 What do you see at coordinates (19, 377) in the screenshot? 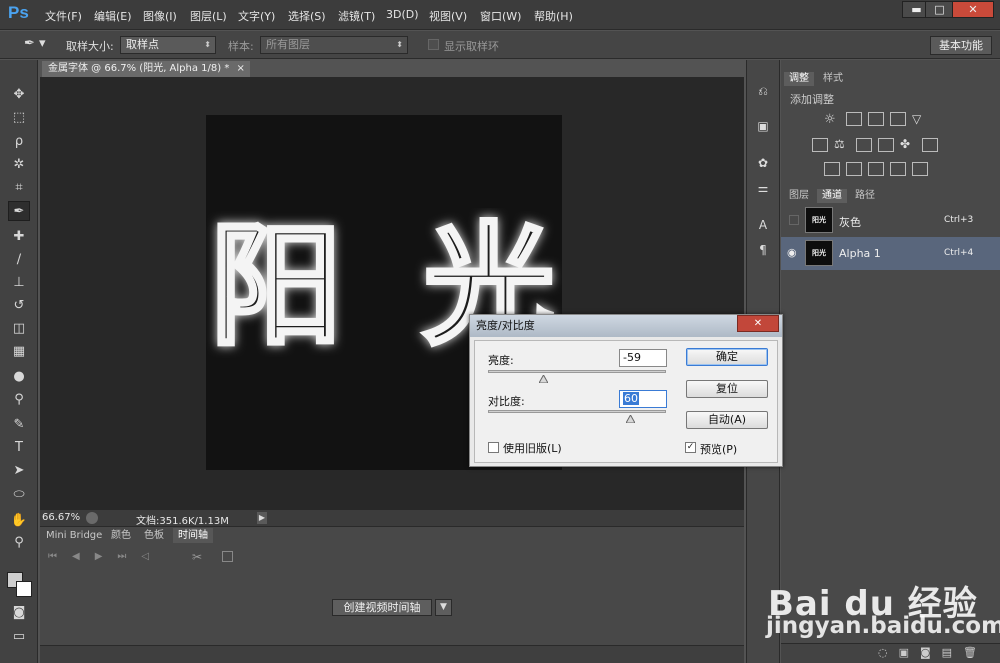
I see `blur-tool-icon: ●` at bounding box center [19, 377].